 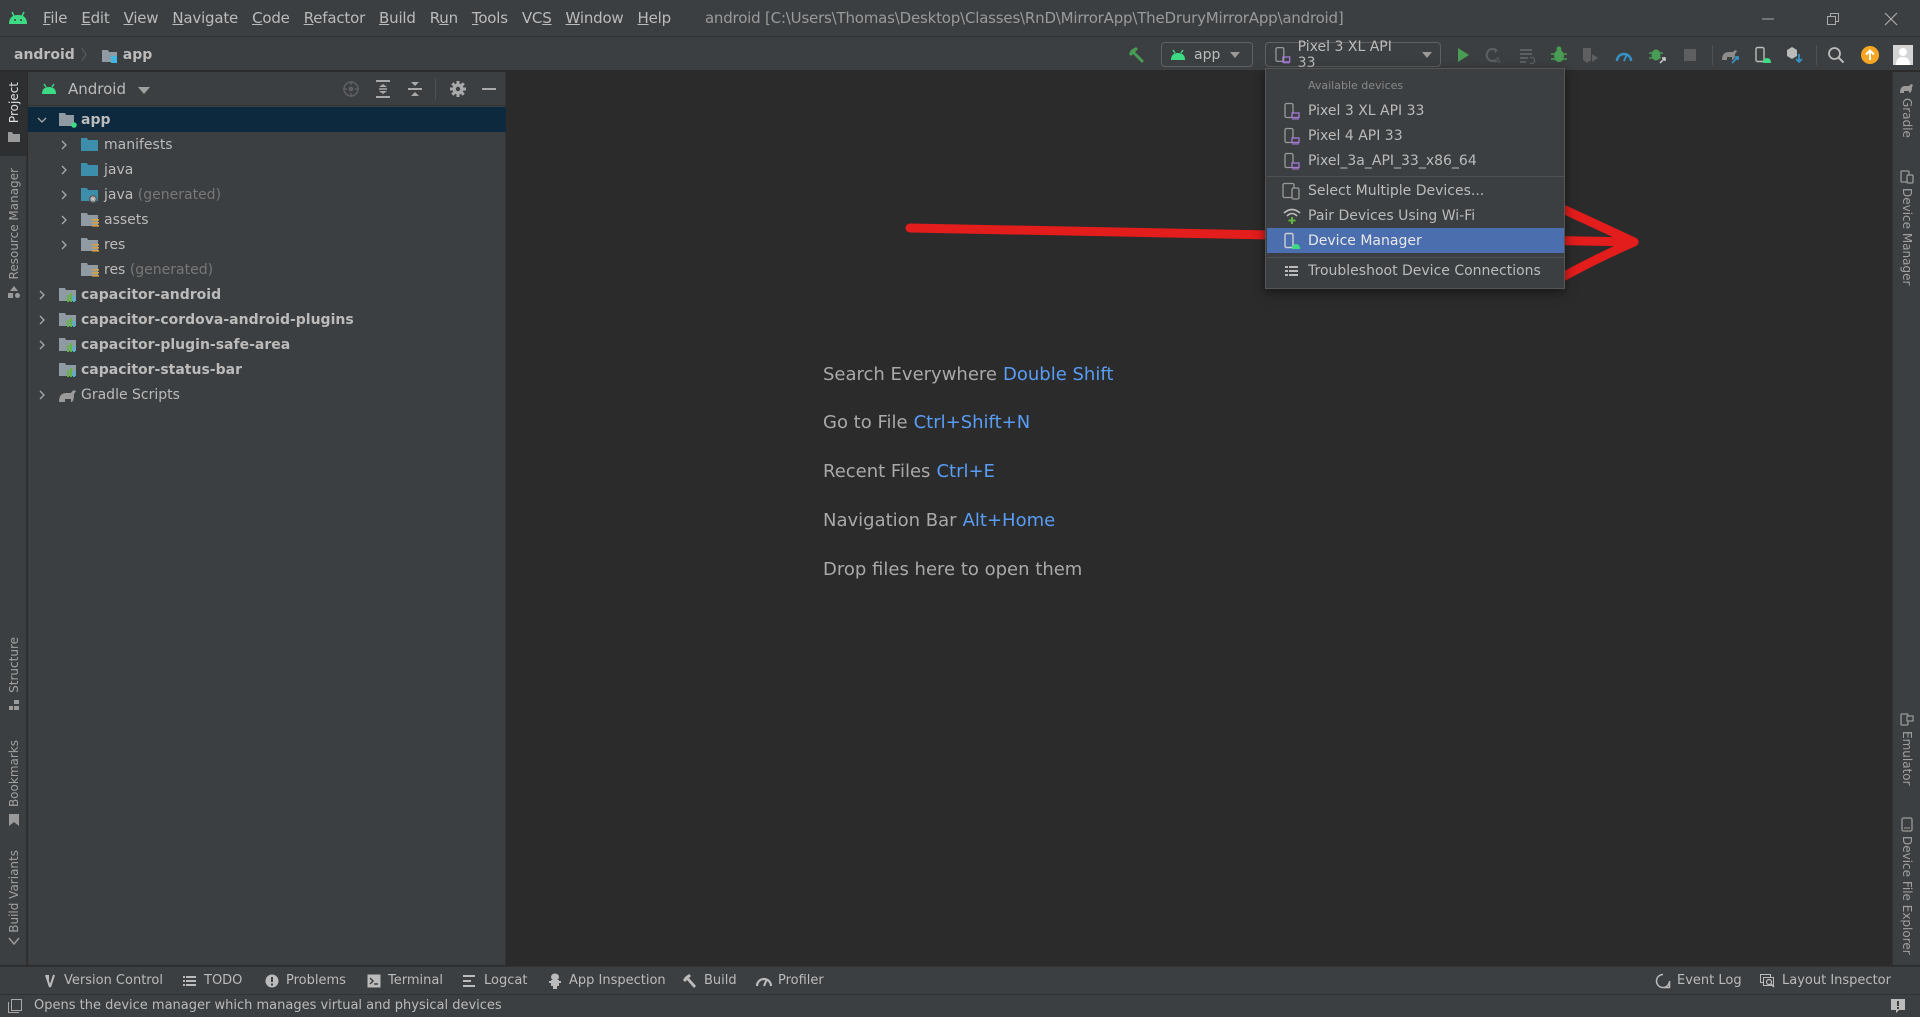 What do you see at coordinates (1559, 55) in the screenshot?
I see `debug-button` at bounding box center [1559, 55].